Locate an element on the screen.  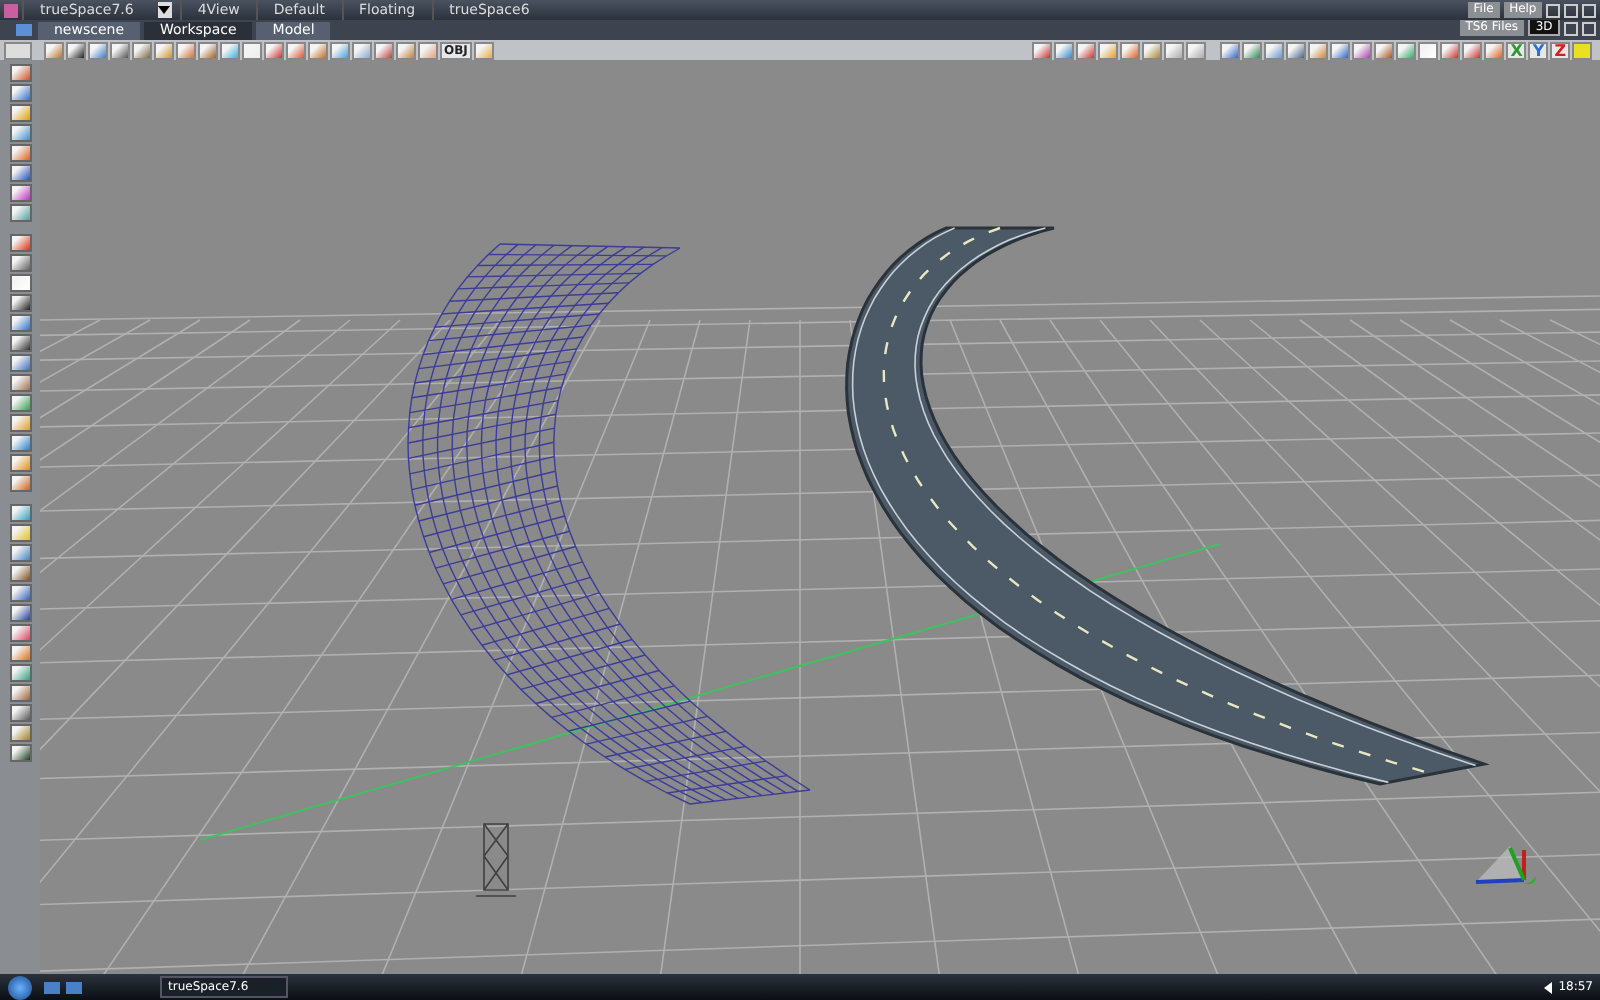
app-icon is located at coordinates (11, 10).